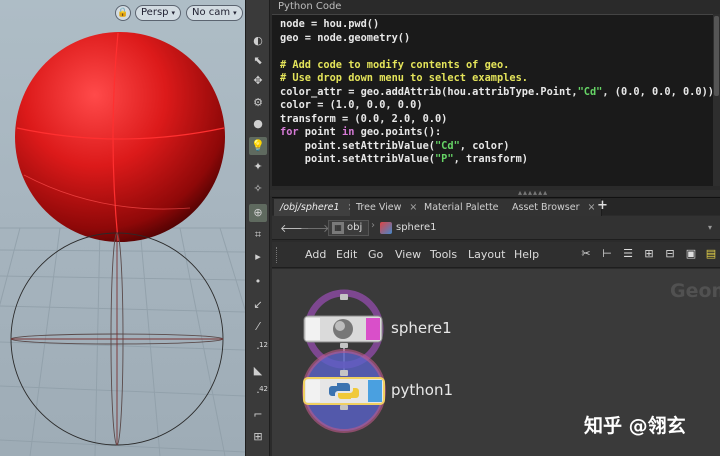  Describe the element at coordinates (263, 389) in the screenshot. I see `prim-number-label: 42` at that location.